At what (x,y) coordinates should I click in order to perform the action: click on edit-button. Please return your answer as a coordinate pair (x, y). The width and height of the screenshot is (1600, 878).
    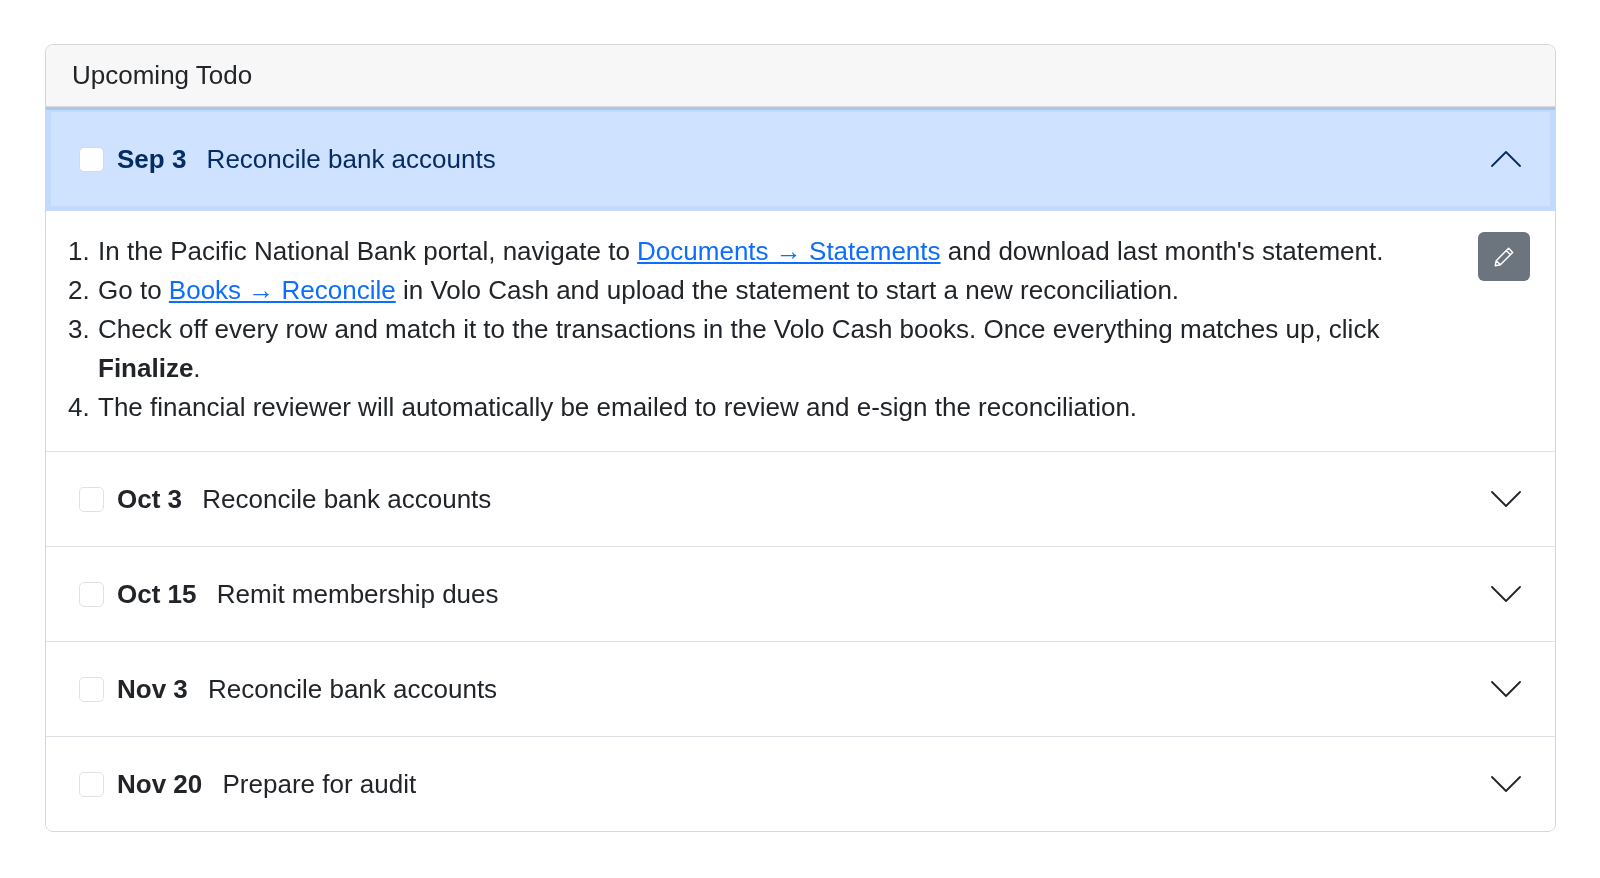
    Looking at the image, I should click on (1504, 256).